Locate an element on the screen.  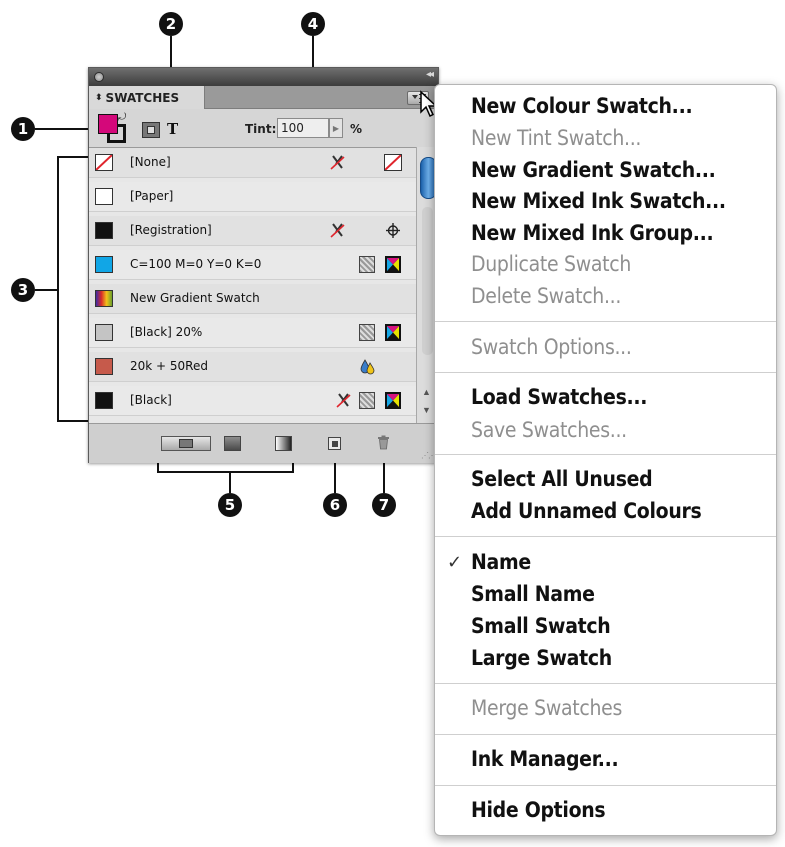
new-swatch-icon is located at coordinates (335, 444).